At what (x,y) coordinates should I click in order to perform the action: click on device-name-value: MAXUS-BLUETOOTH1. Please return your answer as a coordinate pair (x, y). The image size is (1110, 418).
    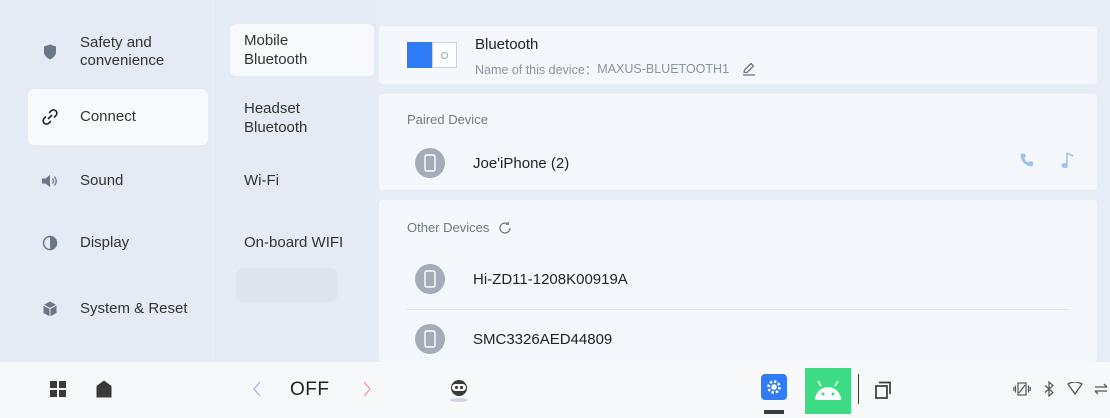
    Looking at the image, I should click on (663, 68).